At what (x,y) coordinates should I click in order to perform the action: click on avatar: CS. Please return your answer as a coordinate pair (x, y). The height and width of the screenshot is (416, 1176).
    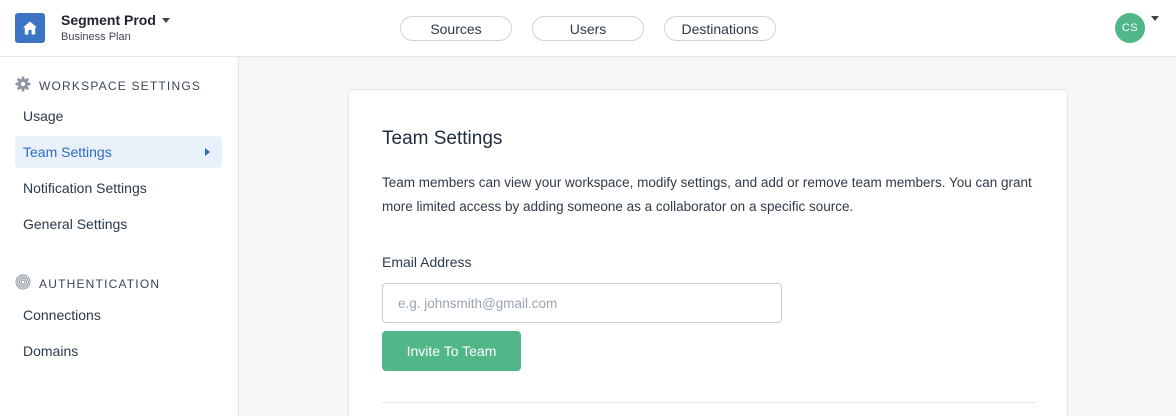
    Looking at the image, I should click on (1130, 28).